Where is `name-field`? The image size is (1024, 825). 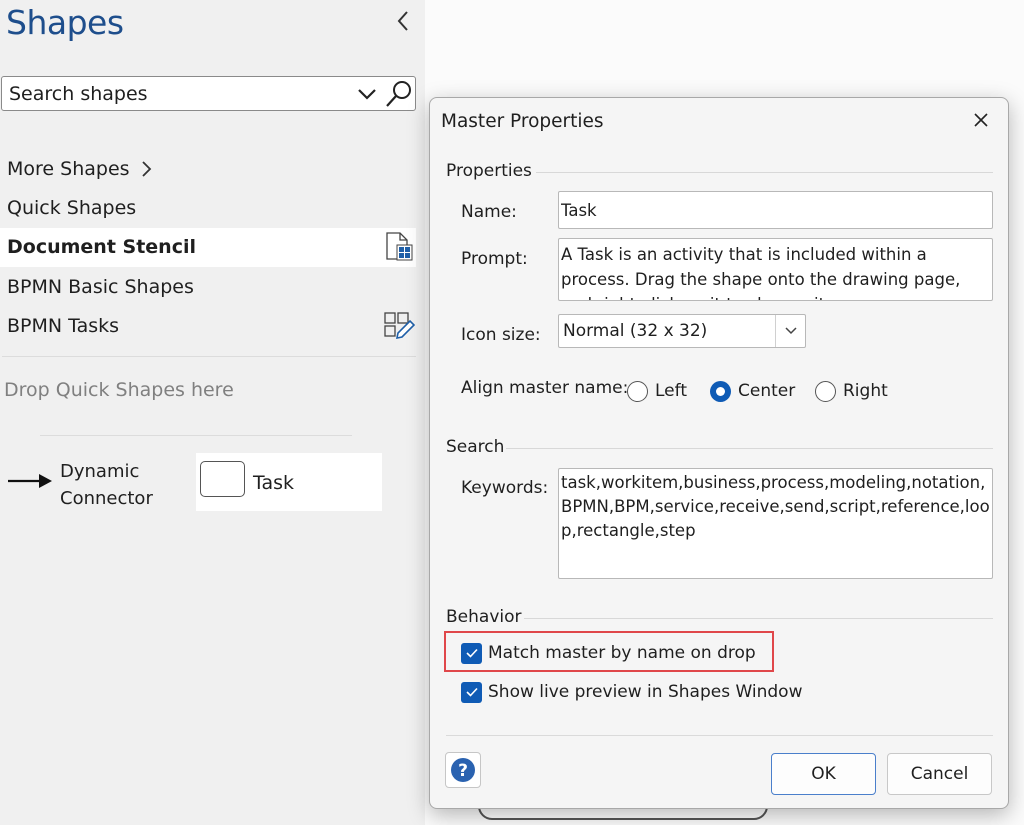
name-field is located at coordinates (775, 210).